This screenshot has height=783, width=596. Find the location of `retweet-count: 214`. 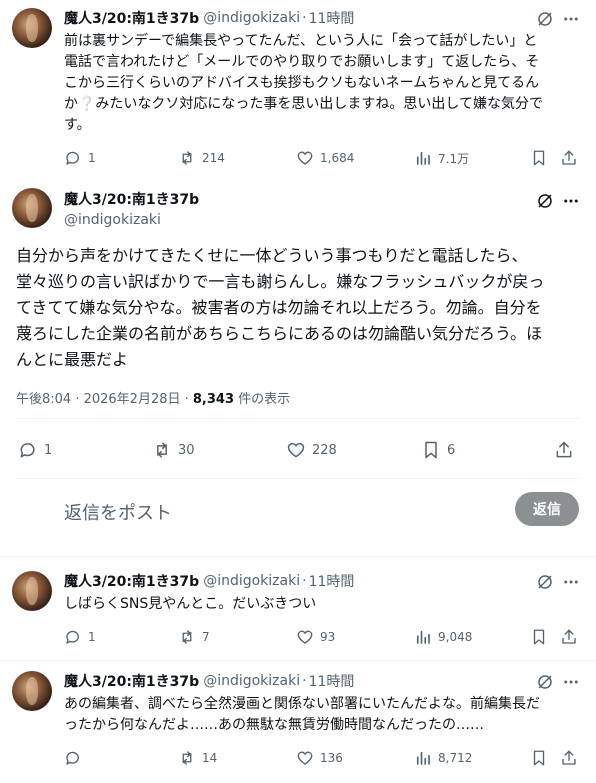

retweet-count: 214 is located at coordinates (213, 158).